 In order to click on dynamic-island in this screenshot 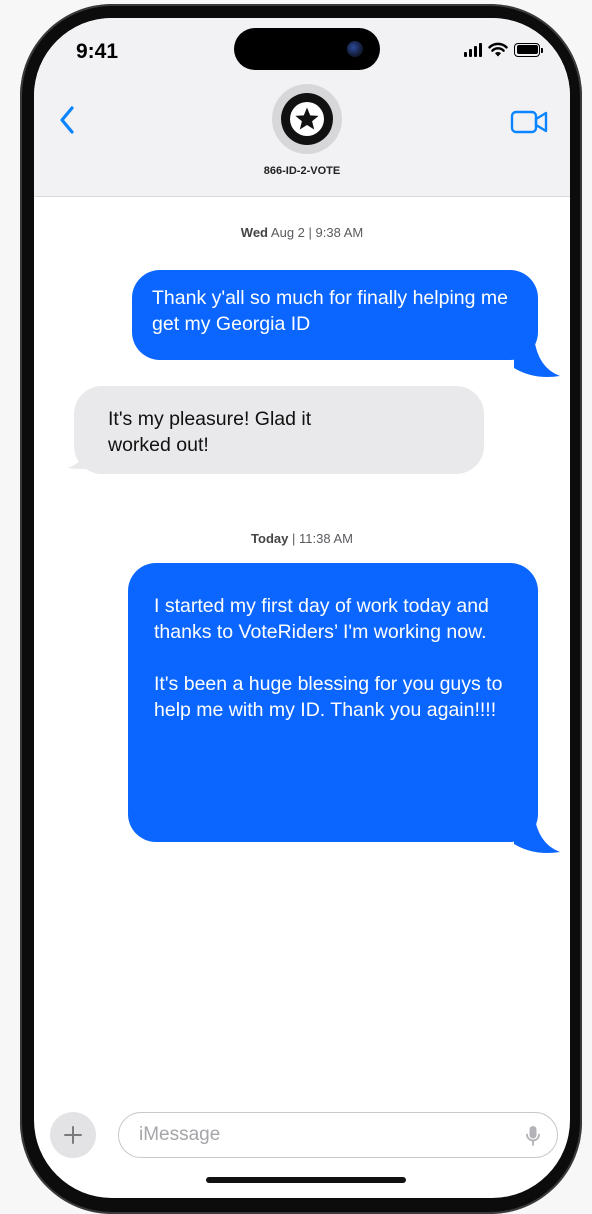, I will do `click(307, 49)`.